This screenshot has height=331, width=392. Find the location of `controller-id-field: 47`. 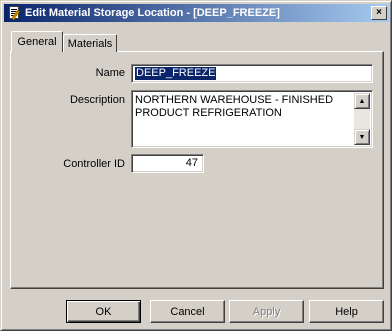

controller-id-field: 47 is located at coordinates (167, 163).